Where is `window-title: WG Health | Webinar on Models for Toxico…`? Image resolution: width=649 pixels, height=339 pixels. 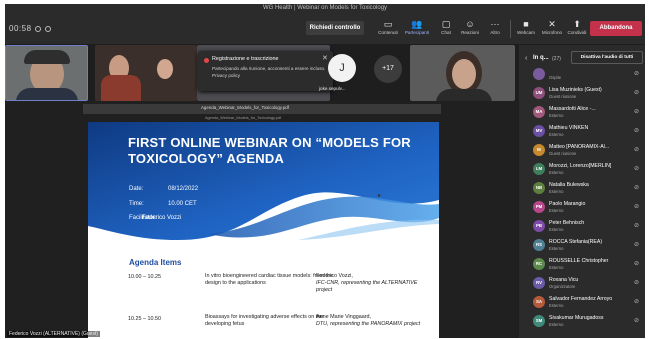
window-title: WG Health | Webinar on Models for Toxico… is located at coordinates (325, 8).